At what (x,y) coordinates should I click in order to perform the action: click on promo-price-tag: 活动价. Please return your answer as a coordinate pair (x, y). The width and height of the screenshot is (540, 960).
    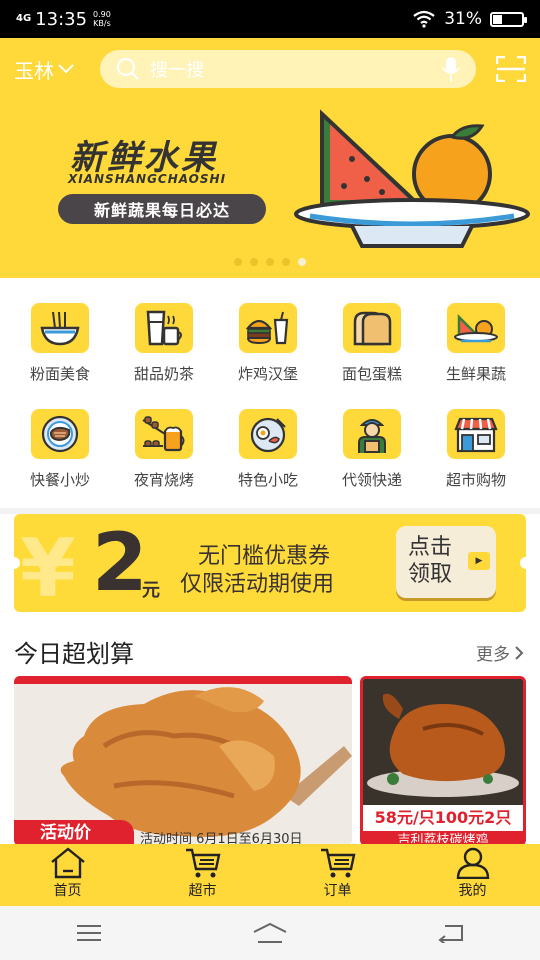
    Looking at the image, I should click on (74, 833).